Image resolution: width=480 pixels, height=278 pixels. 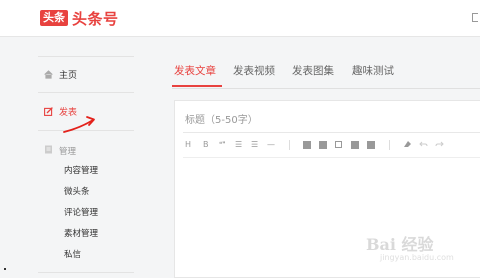 I want to click on tab-article: 发表文章, so click(x=195, y=70).